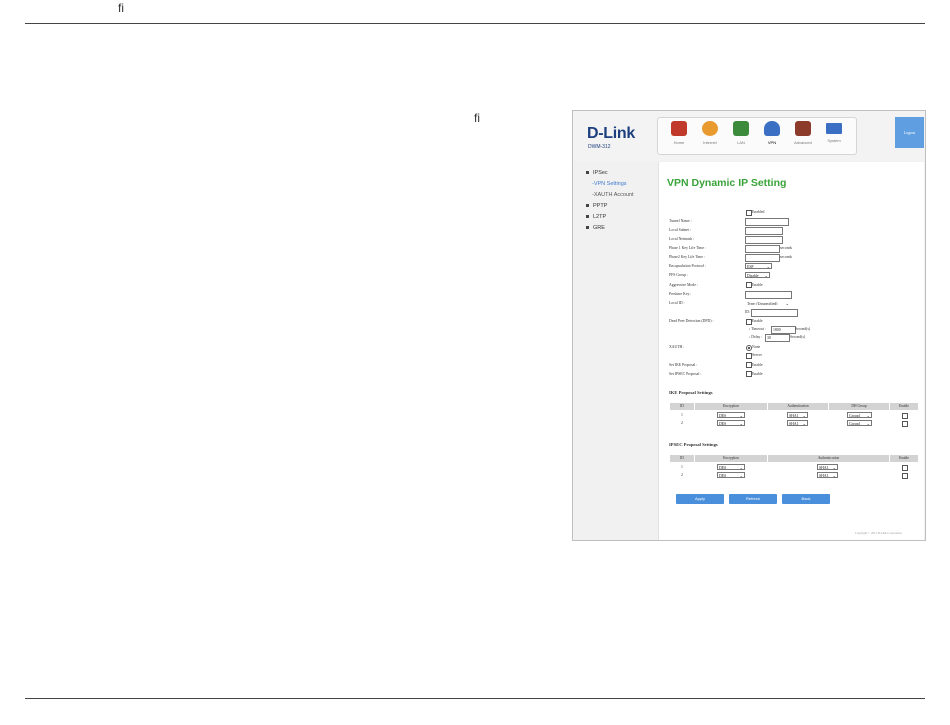 The height and width of the screenshot is (725, 950). I want to click on home-icon, so click(679, 128).